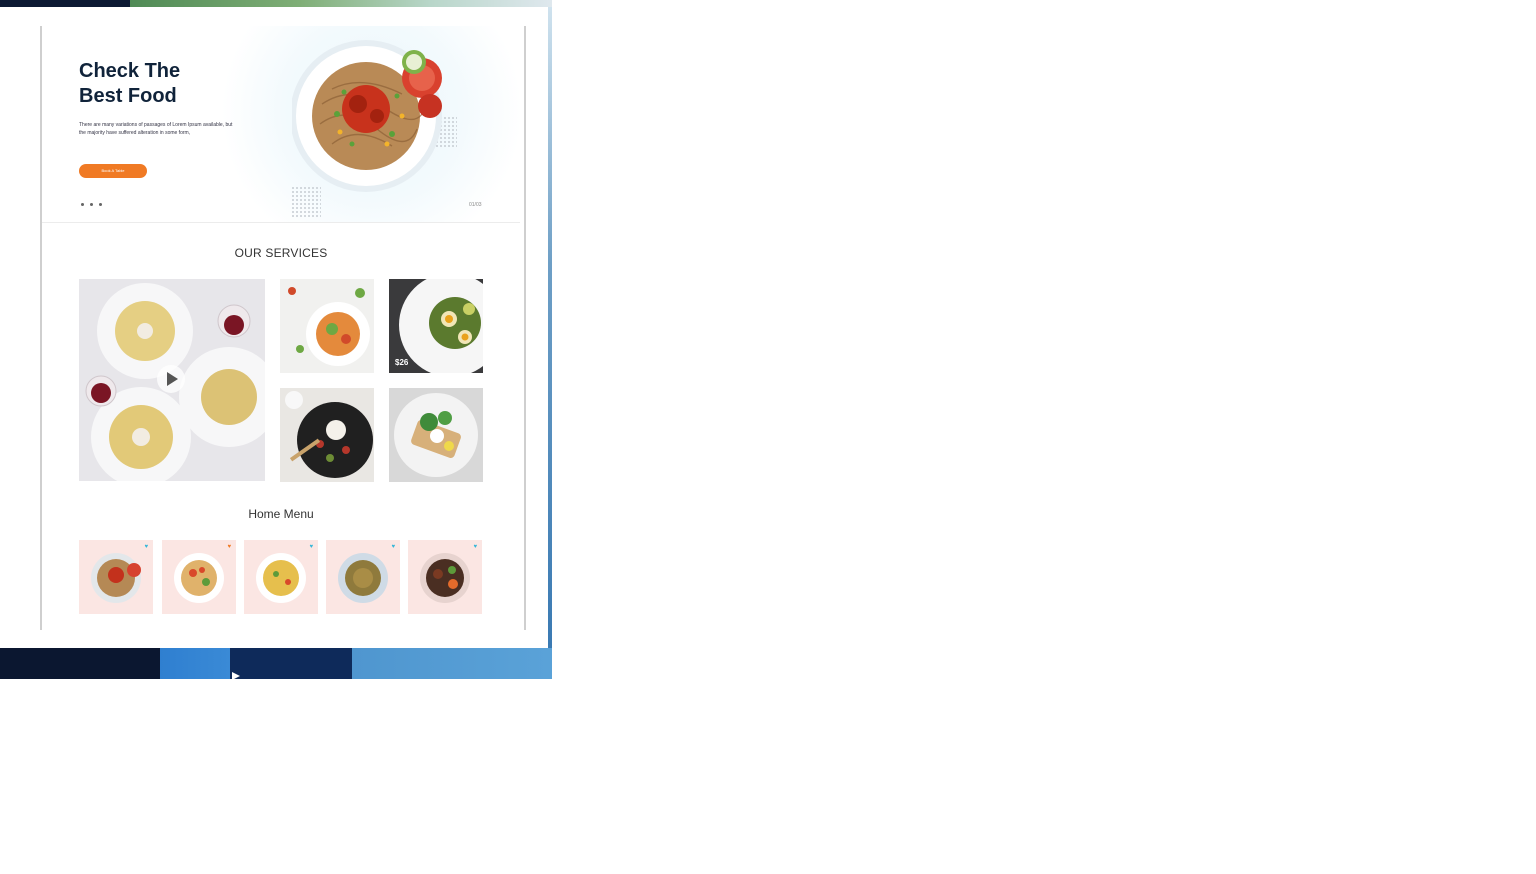 This screenshot has width=1536, height=874. I want to click on services-video-tile, so click(172, 380).